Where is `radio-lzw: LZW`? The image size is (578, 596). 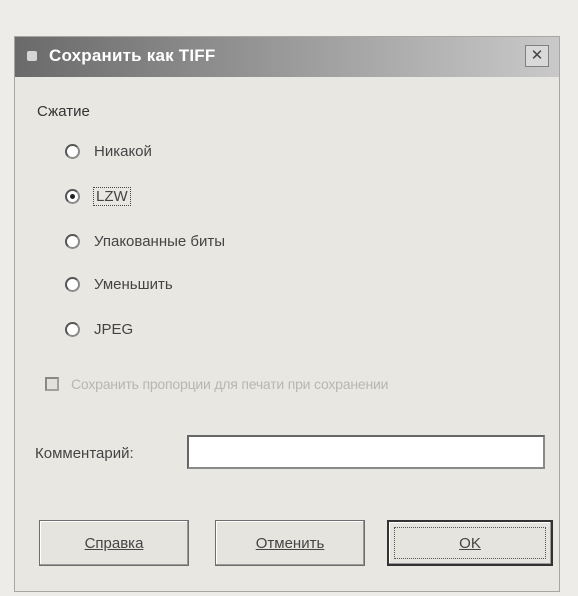
radio-lzw: LZW is located at coordinates (98, 196).